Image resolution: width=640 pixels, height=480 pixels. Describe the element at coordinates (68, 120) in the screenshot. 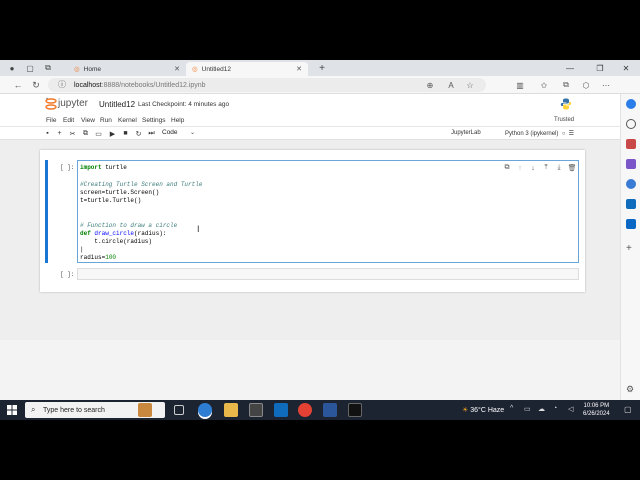

I see `menu-edit: Edit` at that location.